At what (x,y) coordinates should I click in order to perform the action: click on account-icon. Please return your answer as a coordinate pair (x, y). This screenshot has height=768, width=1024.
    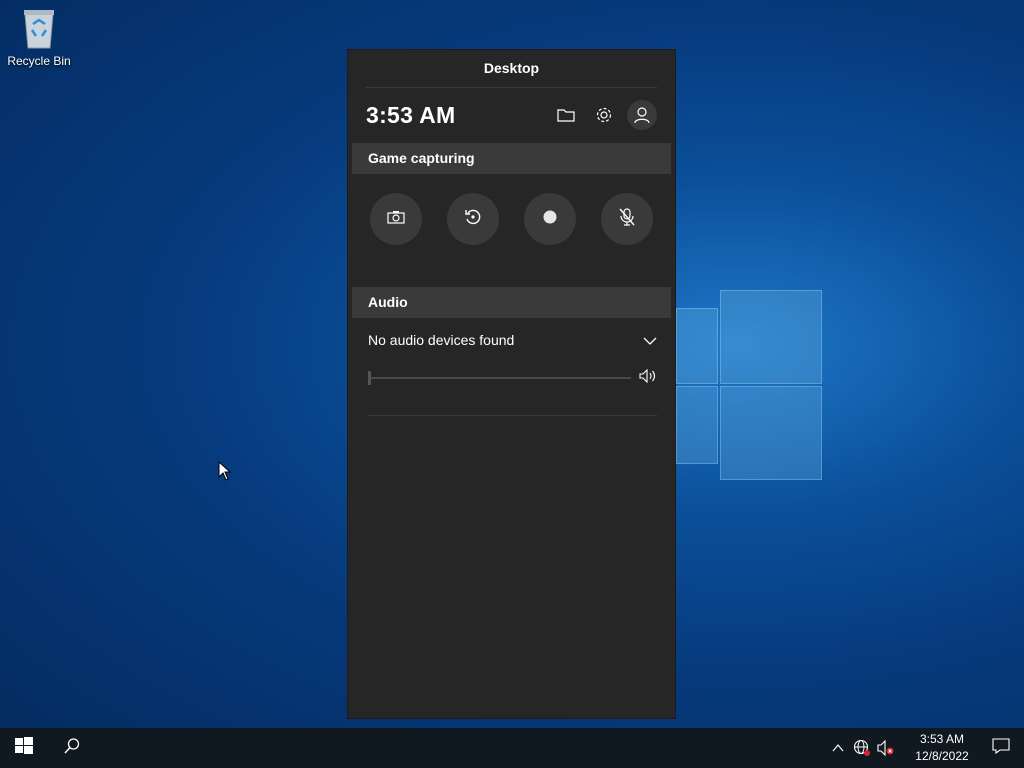
    Looking at the image, I should click on (642, 115).